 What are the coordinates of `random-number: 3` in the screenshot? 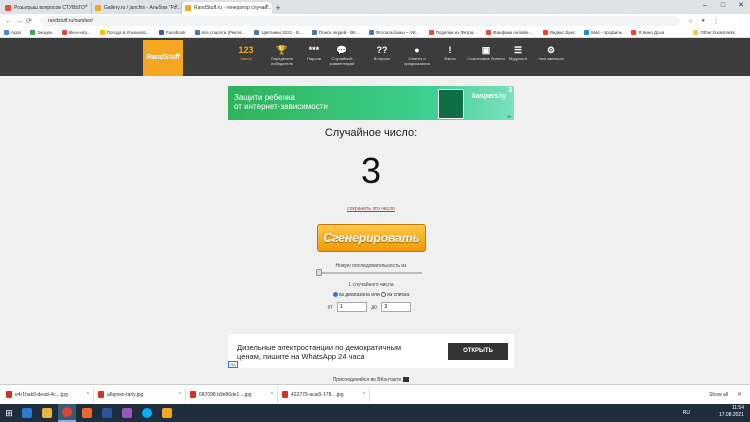 It's located at (371, 170).